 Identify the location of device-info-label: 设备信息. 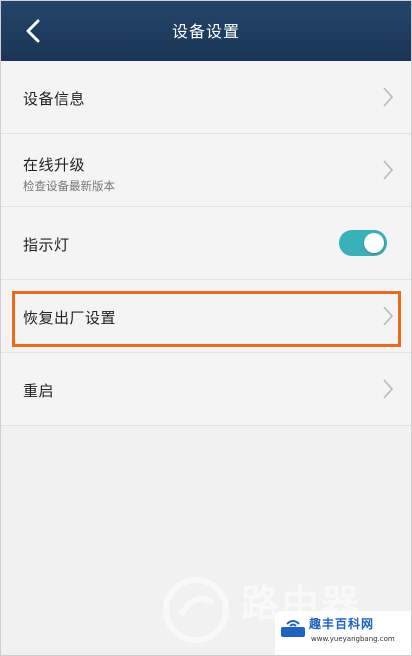
(54, 99).